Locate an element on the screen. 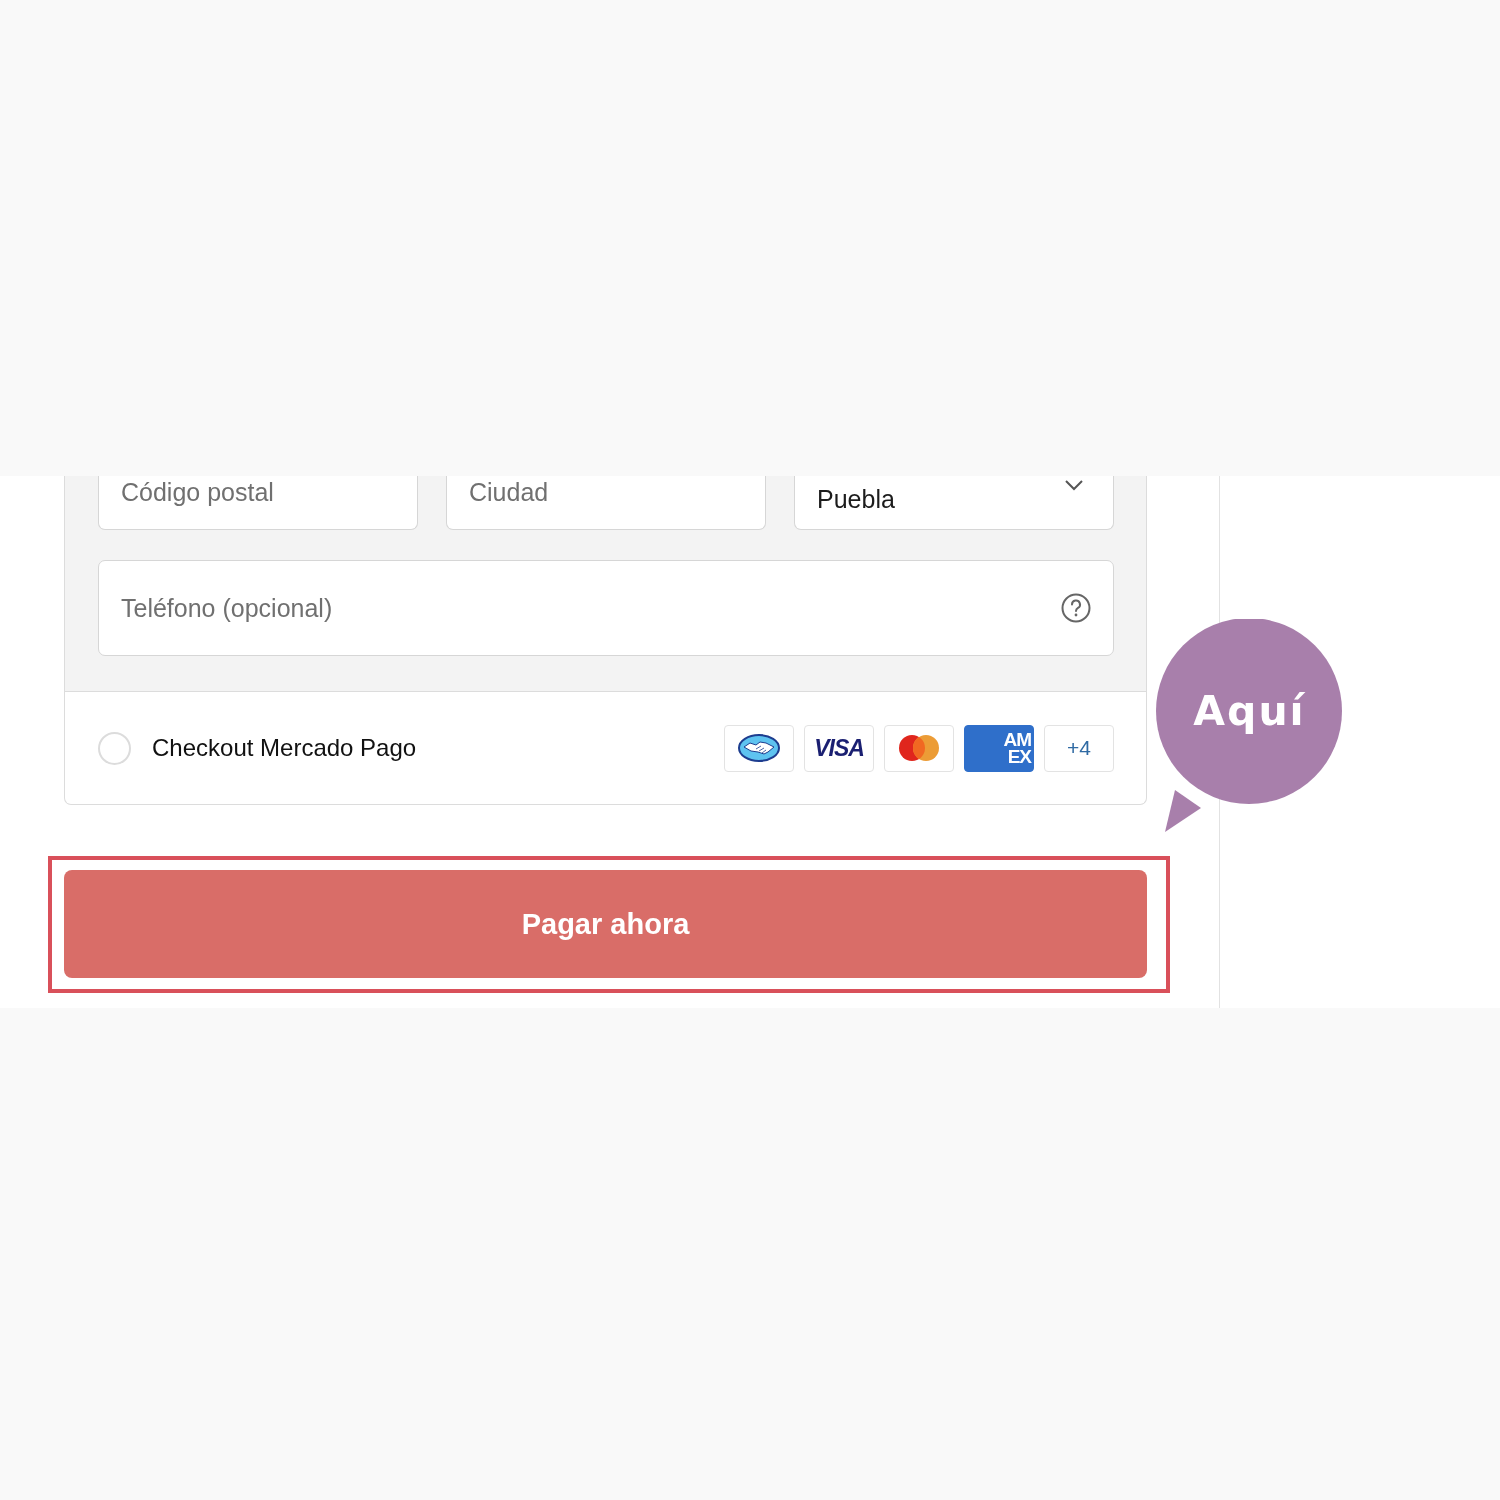  chevron-down-icon is located at coordinates (1074, 485).